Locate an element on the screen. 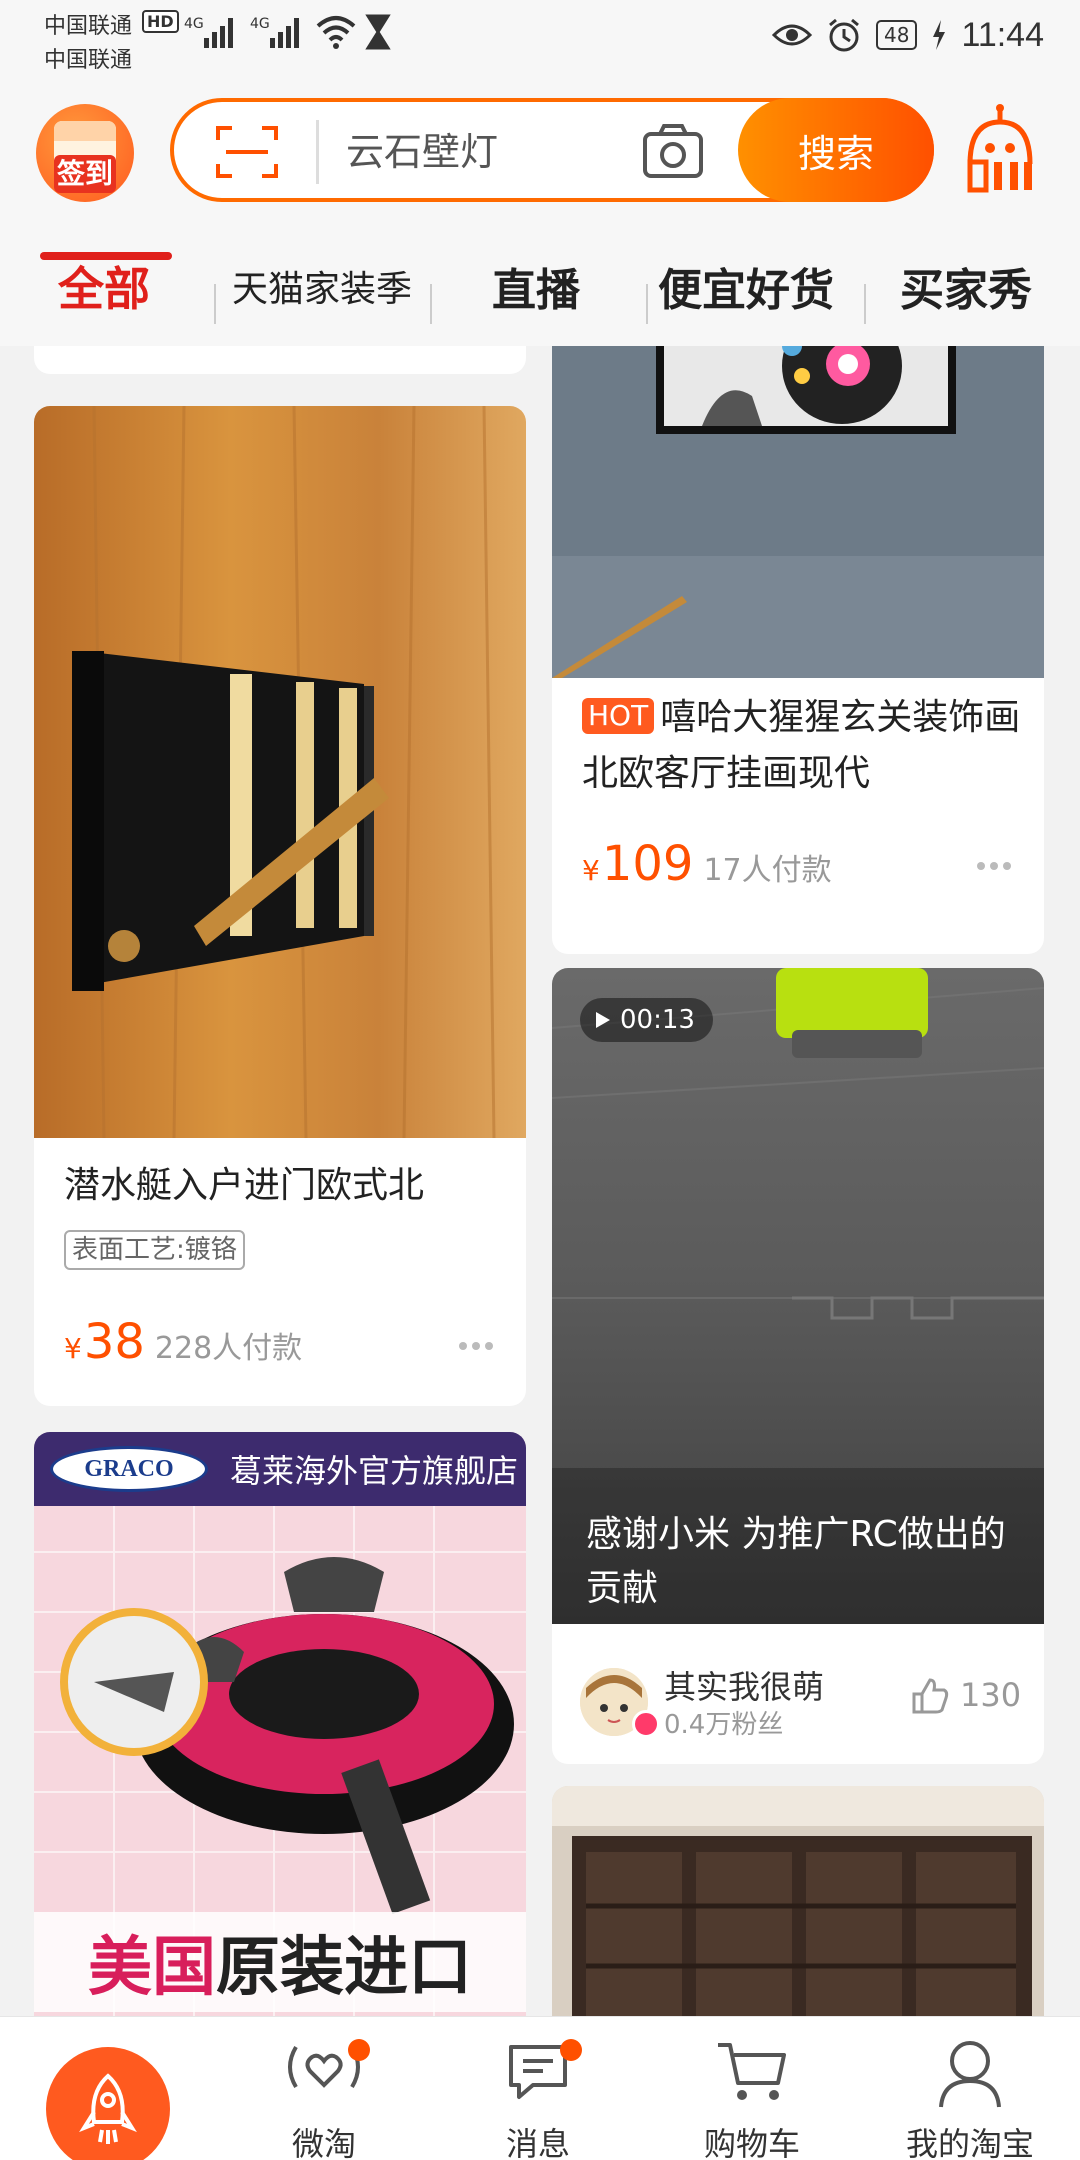 The image size is (1080, 2160). verified-badge-icon is located at coordinates (646, 1724).